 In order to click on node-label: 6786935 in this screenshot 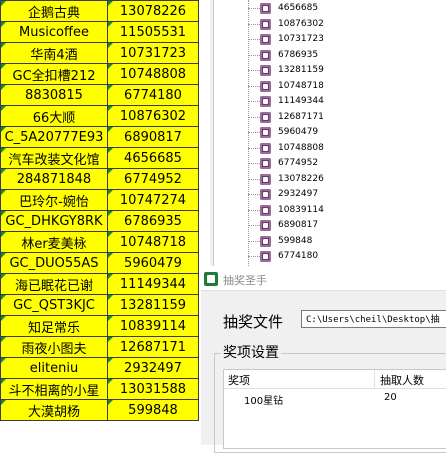, I will do `click(298, 54)`.